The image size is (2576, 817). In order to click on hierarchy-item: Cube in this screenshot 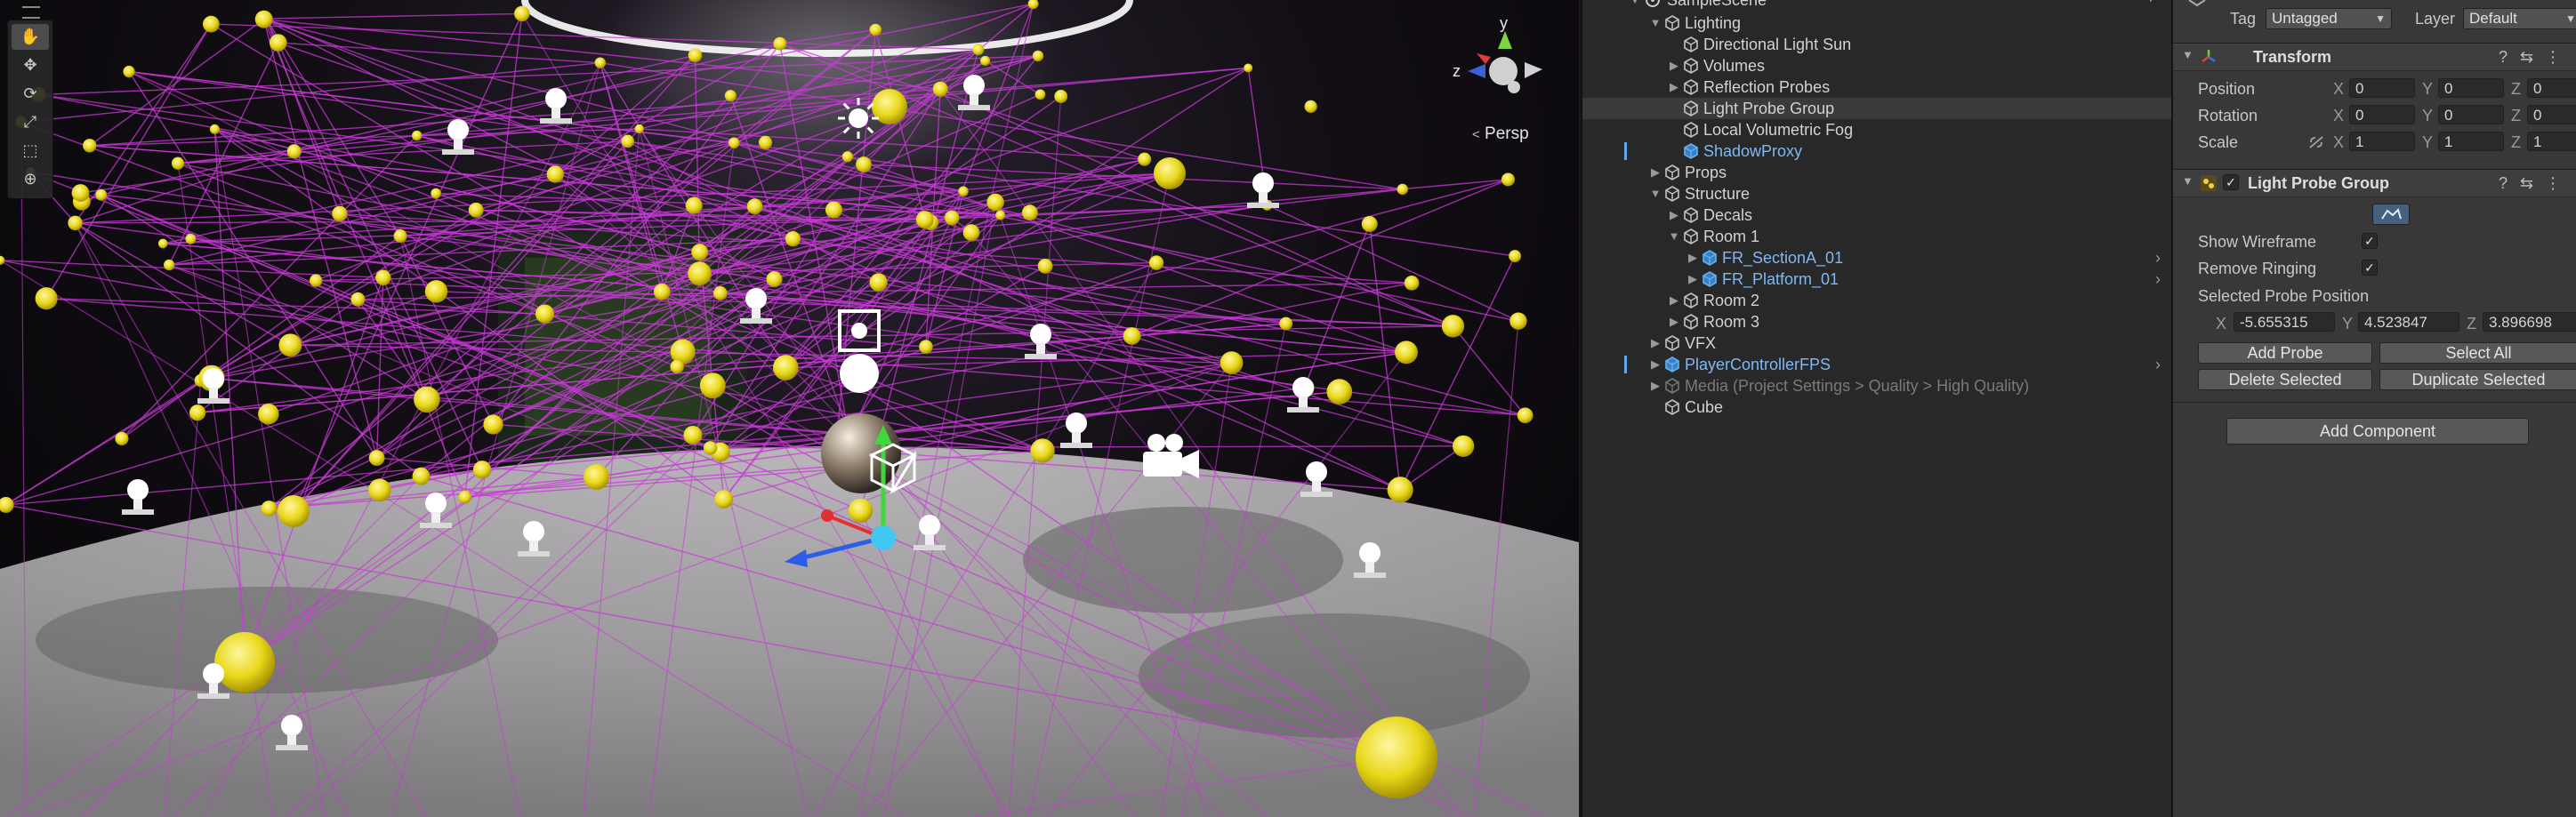, I will do `click(1876, 407)`.